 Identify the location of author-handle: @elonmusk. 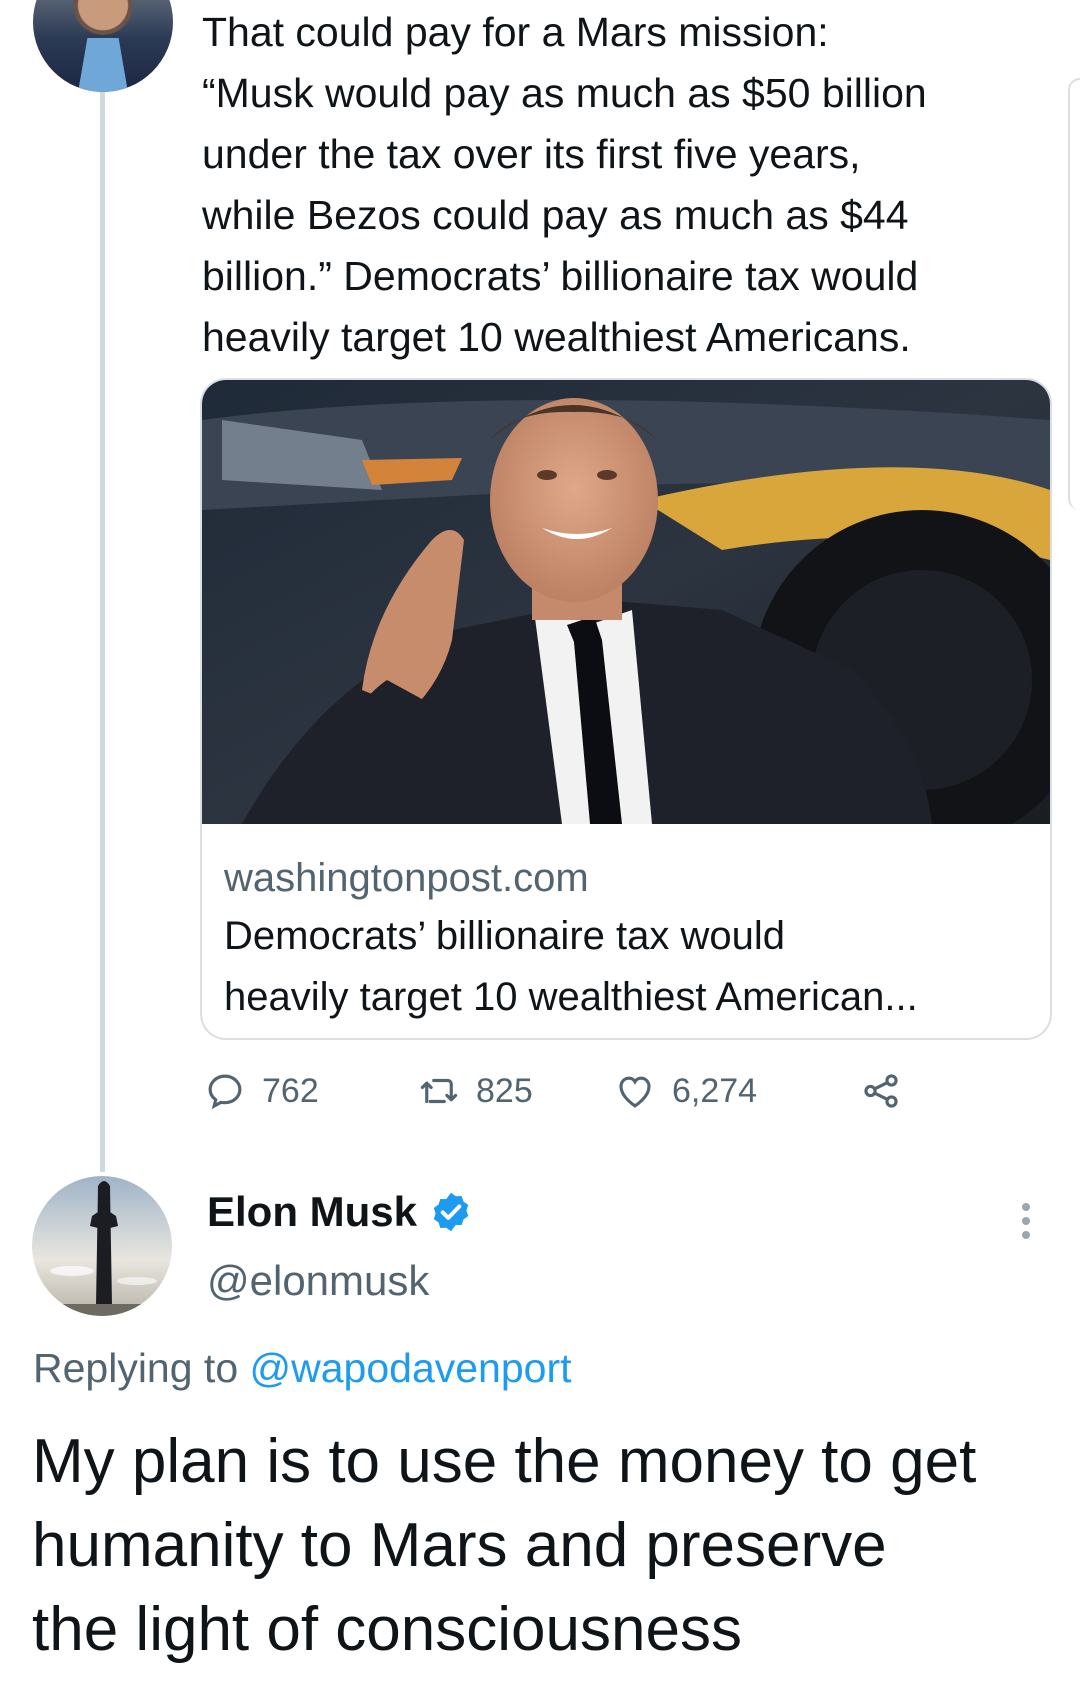
(318, 1281).